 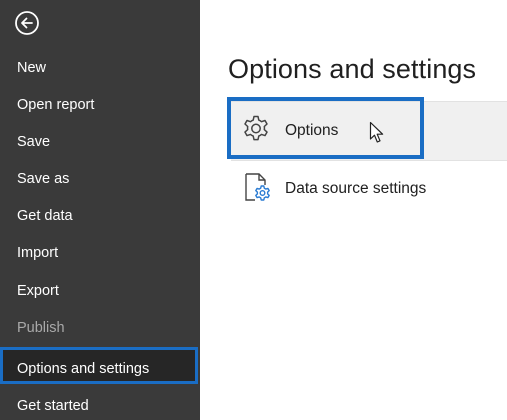 What do you see at coordinates (352, 69) in the screenshot?
I see `page-title: Options and settings` at bounding box center [352, 69].